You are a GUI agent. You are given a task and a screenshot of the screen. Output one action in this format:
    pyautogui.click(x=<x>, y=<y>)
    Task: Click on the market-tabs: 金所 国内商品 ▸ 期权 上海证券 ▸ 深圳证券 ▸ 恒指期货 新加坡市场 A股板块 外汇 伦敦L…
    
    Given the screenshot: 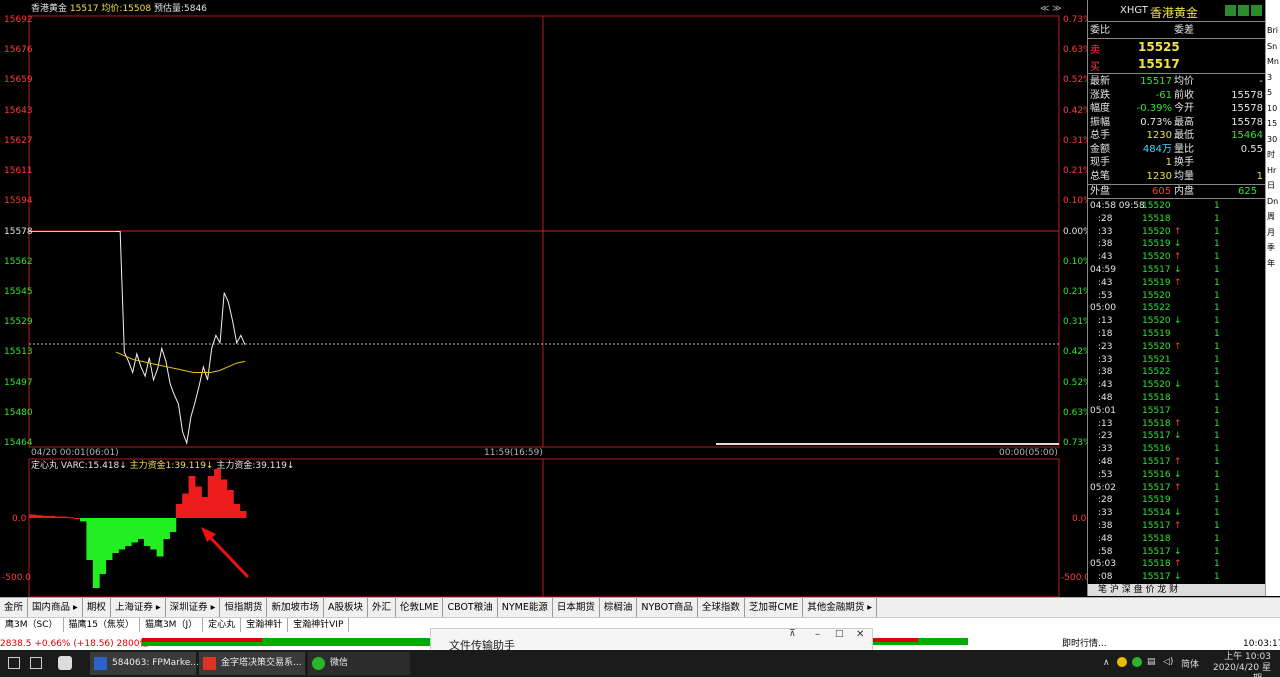 What is the action you would take?
    pyautogui.click(x=640, y=607)
    